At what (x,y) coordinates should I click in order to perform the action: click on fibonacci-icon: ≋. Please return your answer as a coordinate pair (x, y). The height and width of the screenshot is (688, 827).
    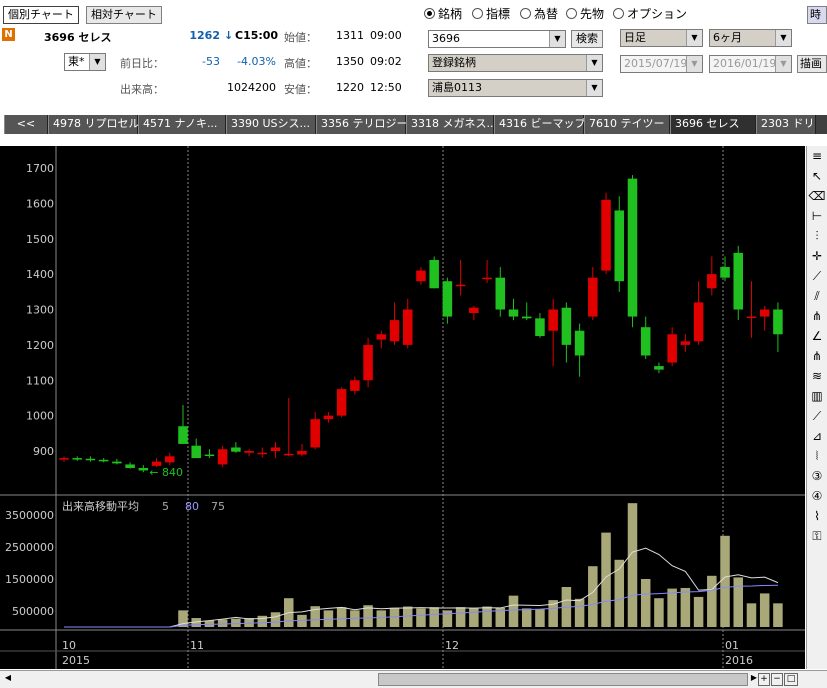
    Looking at the image, I should click on (817, 376).